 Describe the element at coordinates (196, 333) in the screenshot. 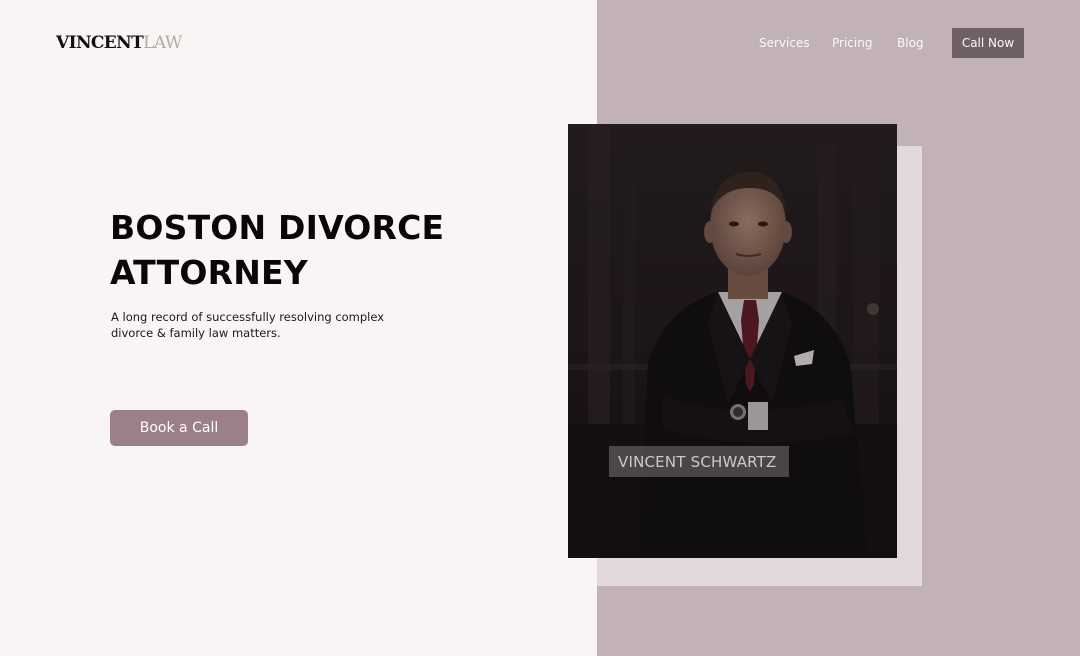

I see `subtitle-line-2: divorce & family law matters.` at that location.